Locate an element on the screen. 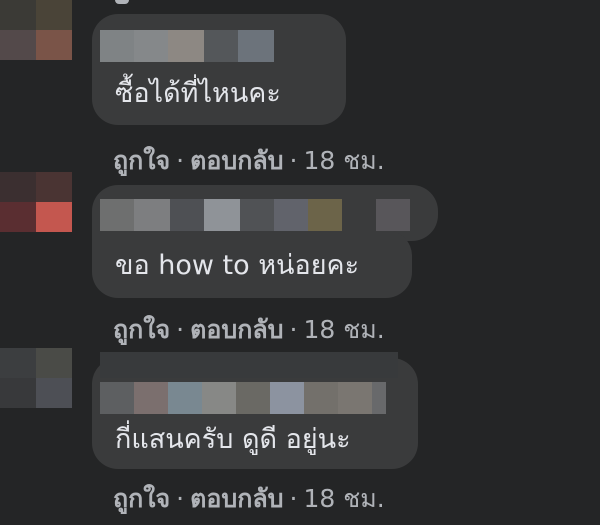 The image size is (600, 525). commenter-name-overlay is located at coordinates (249, 365).